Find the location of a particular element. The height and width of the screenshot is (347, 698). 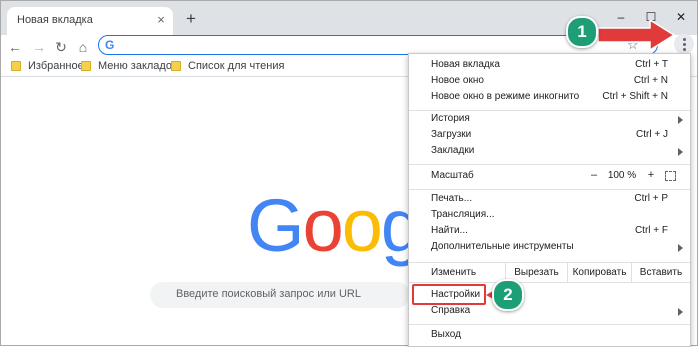

menu-item-label: Новое окно is located at coordinates (457, 80).